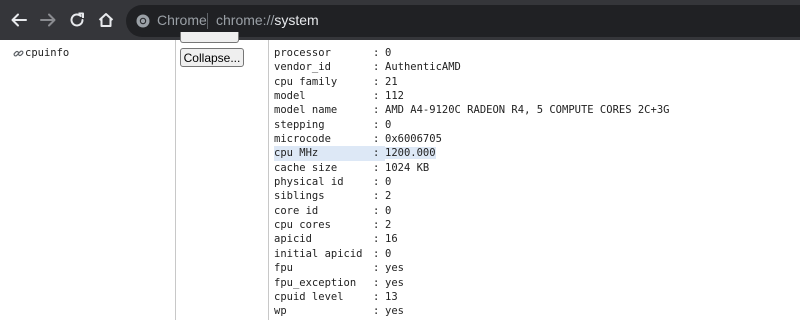 This screenshot has width=800, height=320. Describe the element at coordinates (302, 225) in the screenshot. I see `info-key: cpu cores` at that location.